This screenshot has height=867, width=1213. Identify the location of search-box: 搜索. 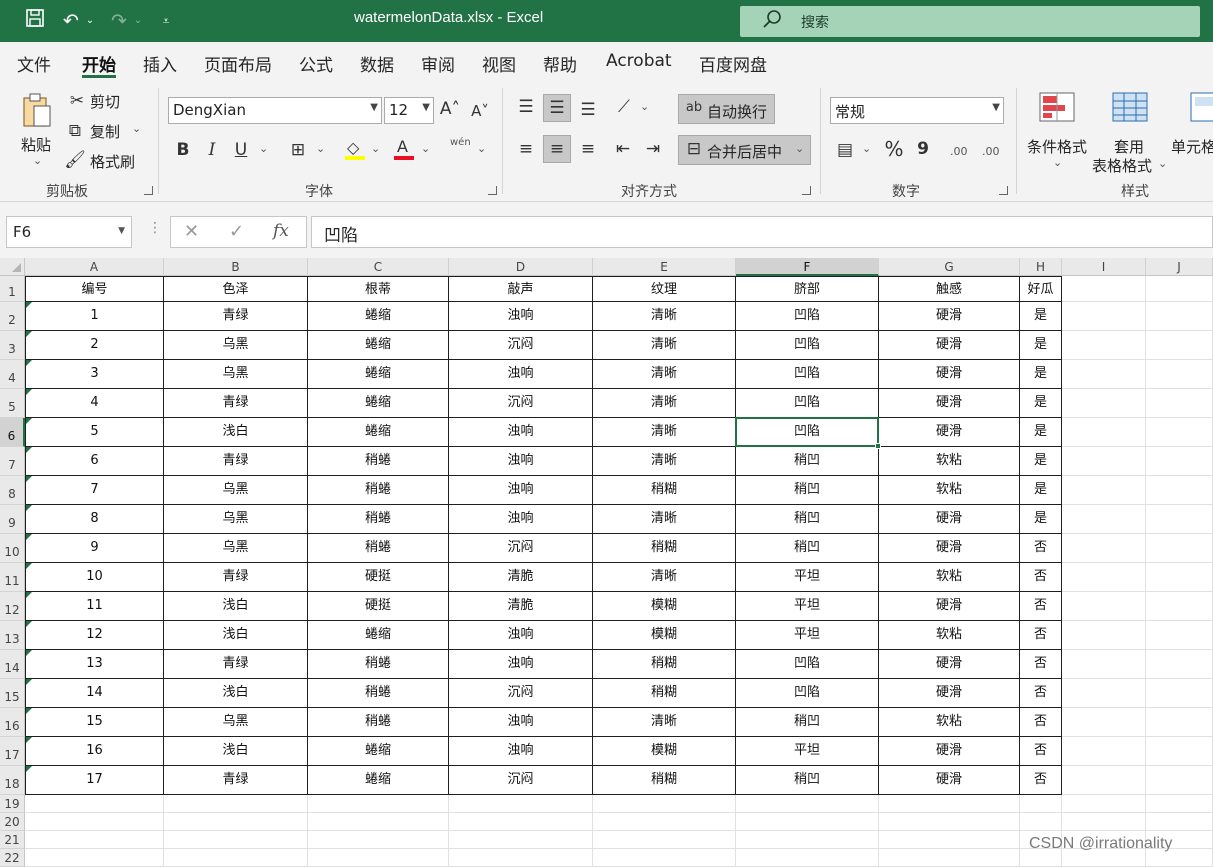
(970, 21).